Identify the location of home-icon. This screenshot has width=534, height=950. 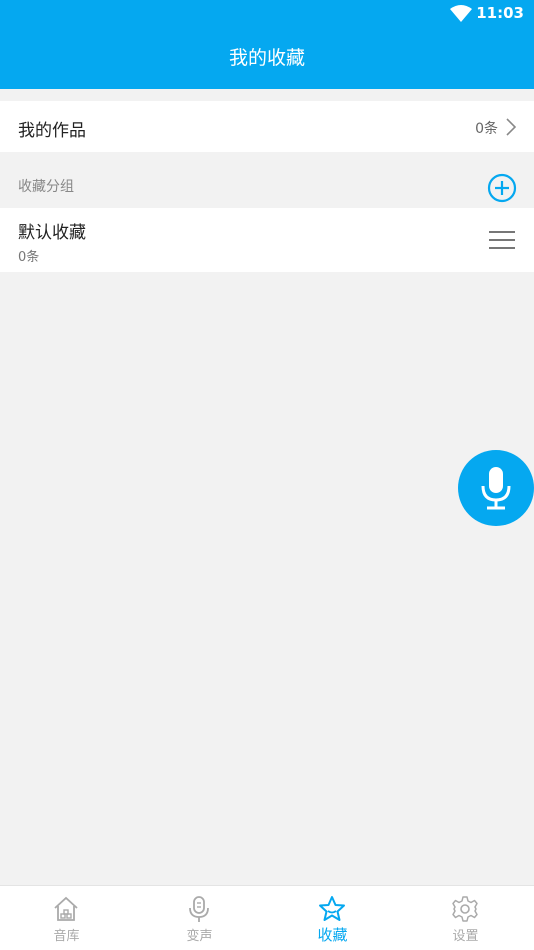
(66, 908).